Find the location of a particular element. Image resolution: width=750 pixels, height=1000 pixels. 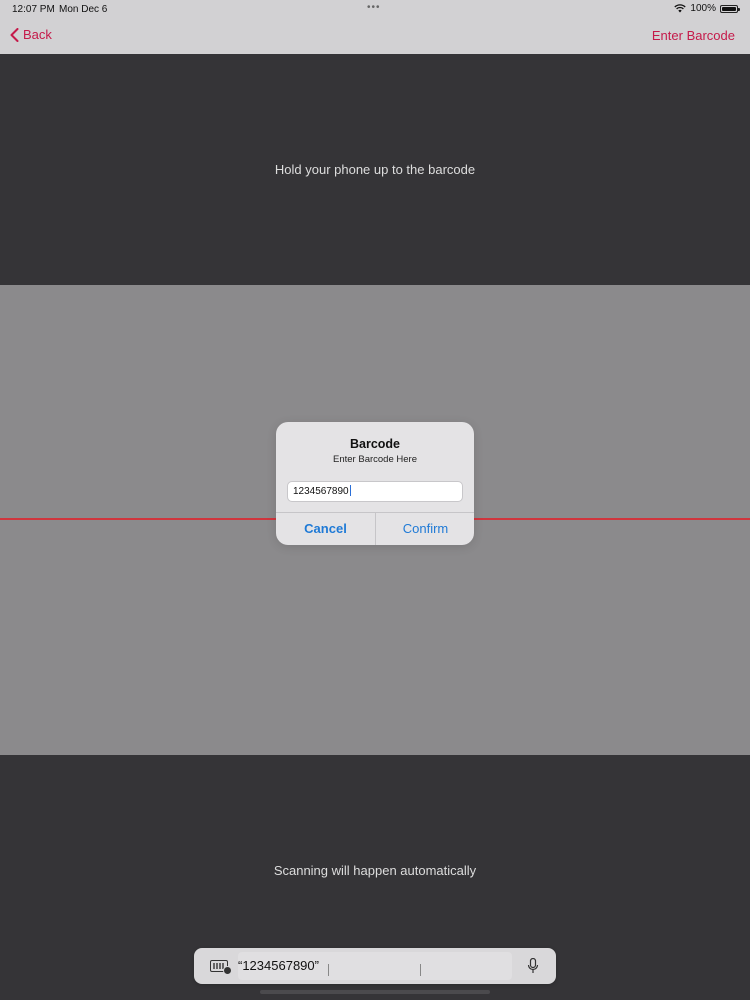

status-time: 12:07 PM is located at coordinates (33, 9).